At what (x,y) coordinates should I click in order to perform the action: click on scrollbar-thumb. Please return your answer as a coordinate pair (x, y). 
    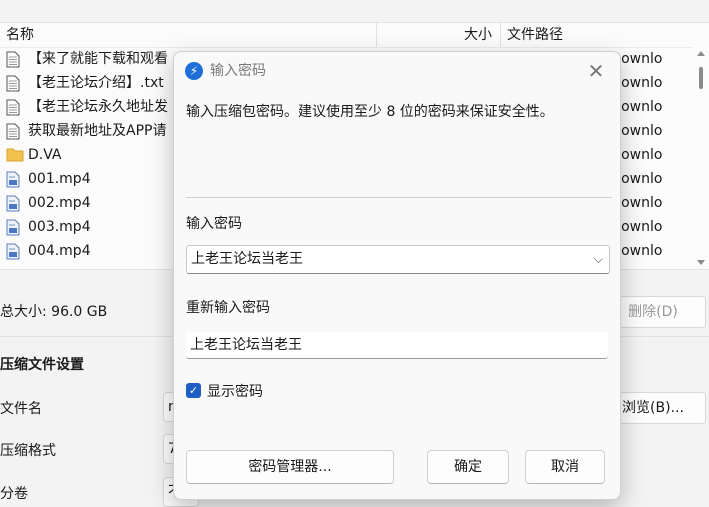
    Looking at the image, I should click on (701, 78).